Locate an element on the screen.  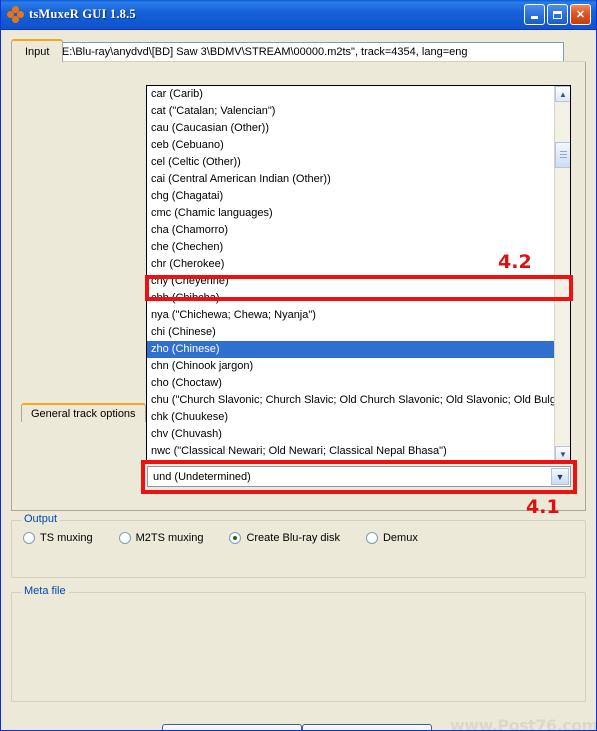
radio-ts-muxing: TS muxing is located at coordinates (58, 538).